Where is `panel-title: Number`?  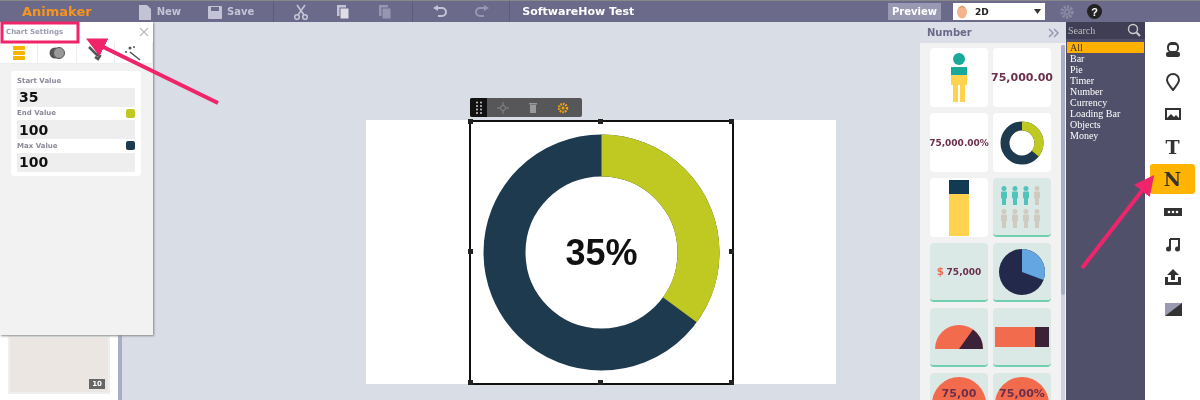
panel-title: Number is located at coordinates (949, 32).